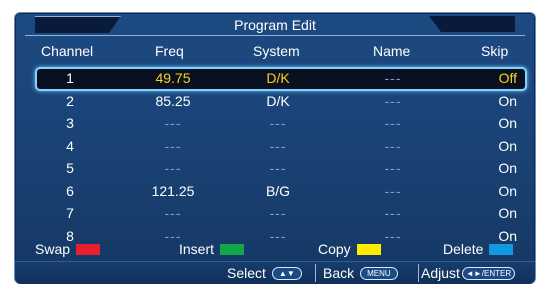 The image size is (550, 295). What do you see at coordinates (88, 249) in the screenshot?
I see `red-key-swatch` at bounding box center [88, 249].